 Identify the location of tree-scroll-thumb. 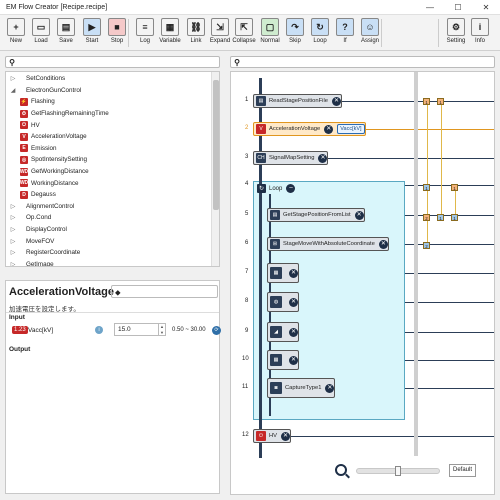
(216, 145).